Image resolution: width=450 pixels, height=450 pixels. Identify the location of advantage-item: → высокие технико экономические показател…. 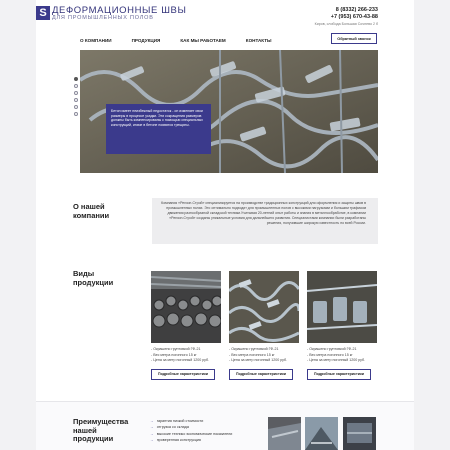
(191, 434).